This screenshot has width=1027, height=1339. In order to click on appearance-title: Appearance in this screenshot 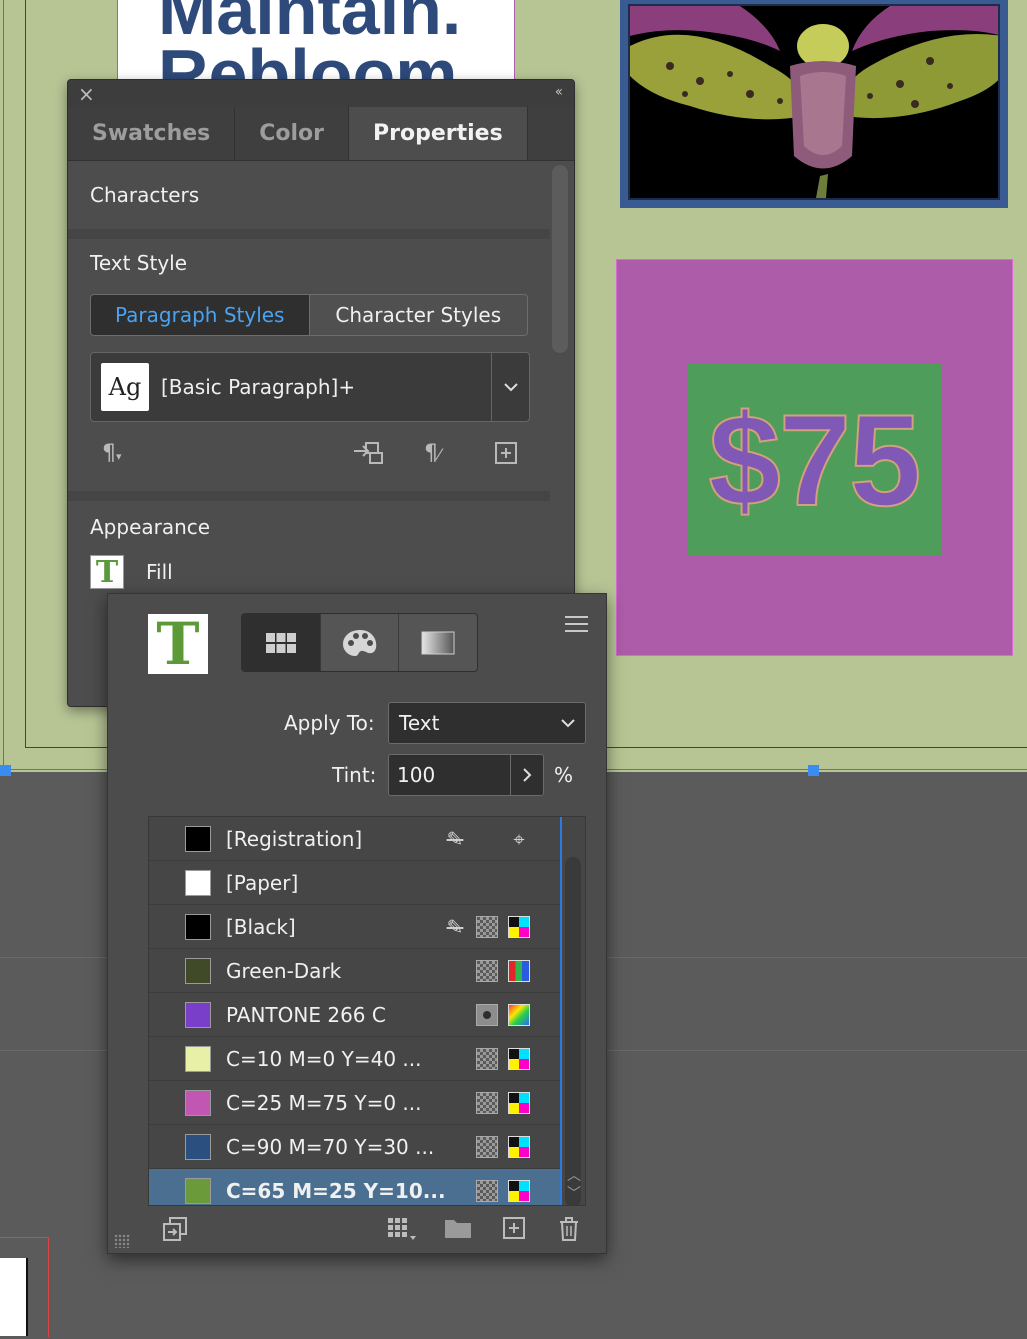, I will do `click(150, 527)`.